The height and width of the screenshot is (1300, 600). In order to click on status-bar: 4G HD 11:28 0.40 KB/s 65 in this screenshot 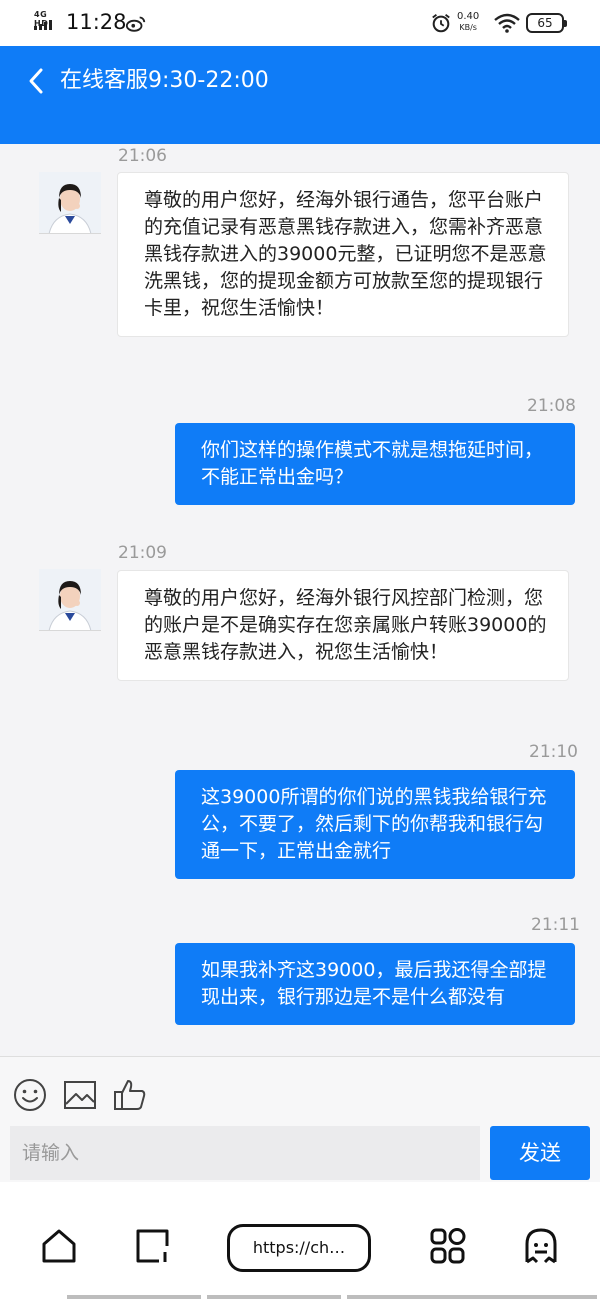, I will do `click(300, 23)`.